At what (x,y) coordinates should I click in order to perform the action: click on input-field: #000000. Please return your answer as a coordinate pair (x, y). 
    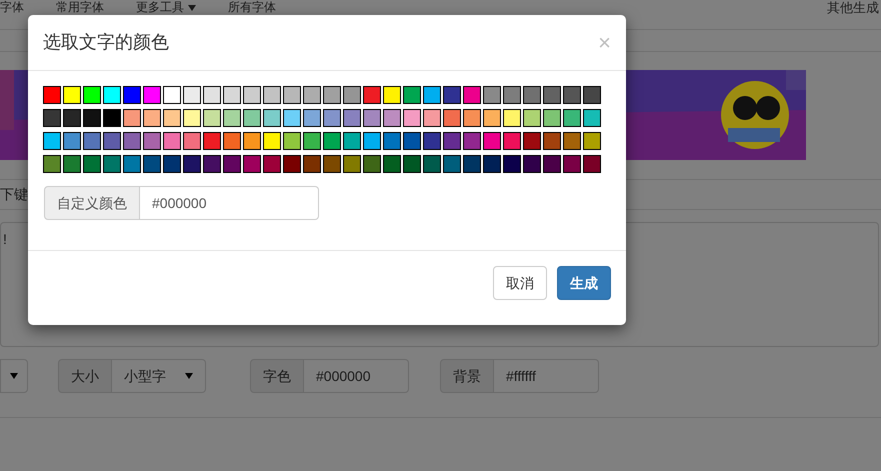
    Looking at the image, I should click on (356, 376).